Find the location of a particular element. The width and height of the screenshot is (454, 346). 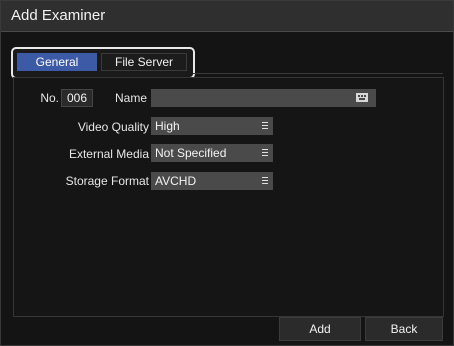

tab-divider is located at coordinates (318, 73).